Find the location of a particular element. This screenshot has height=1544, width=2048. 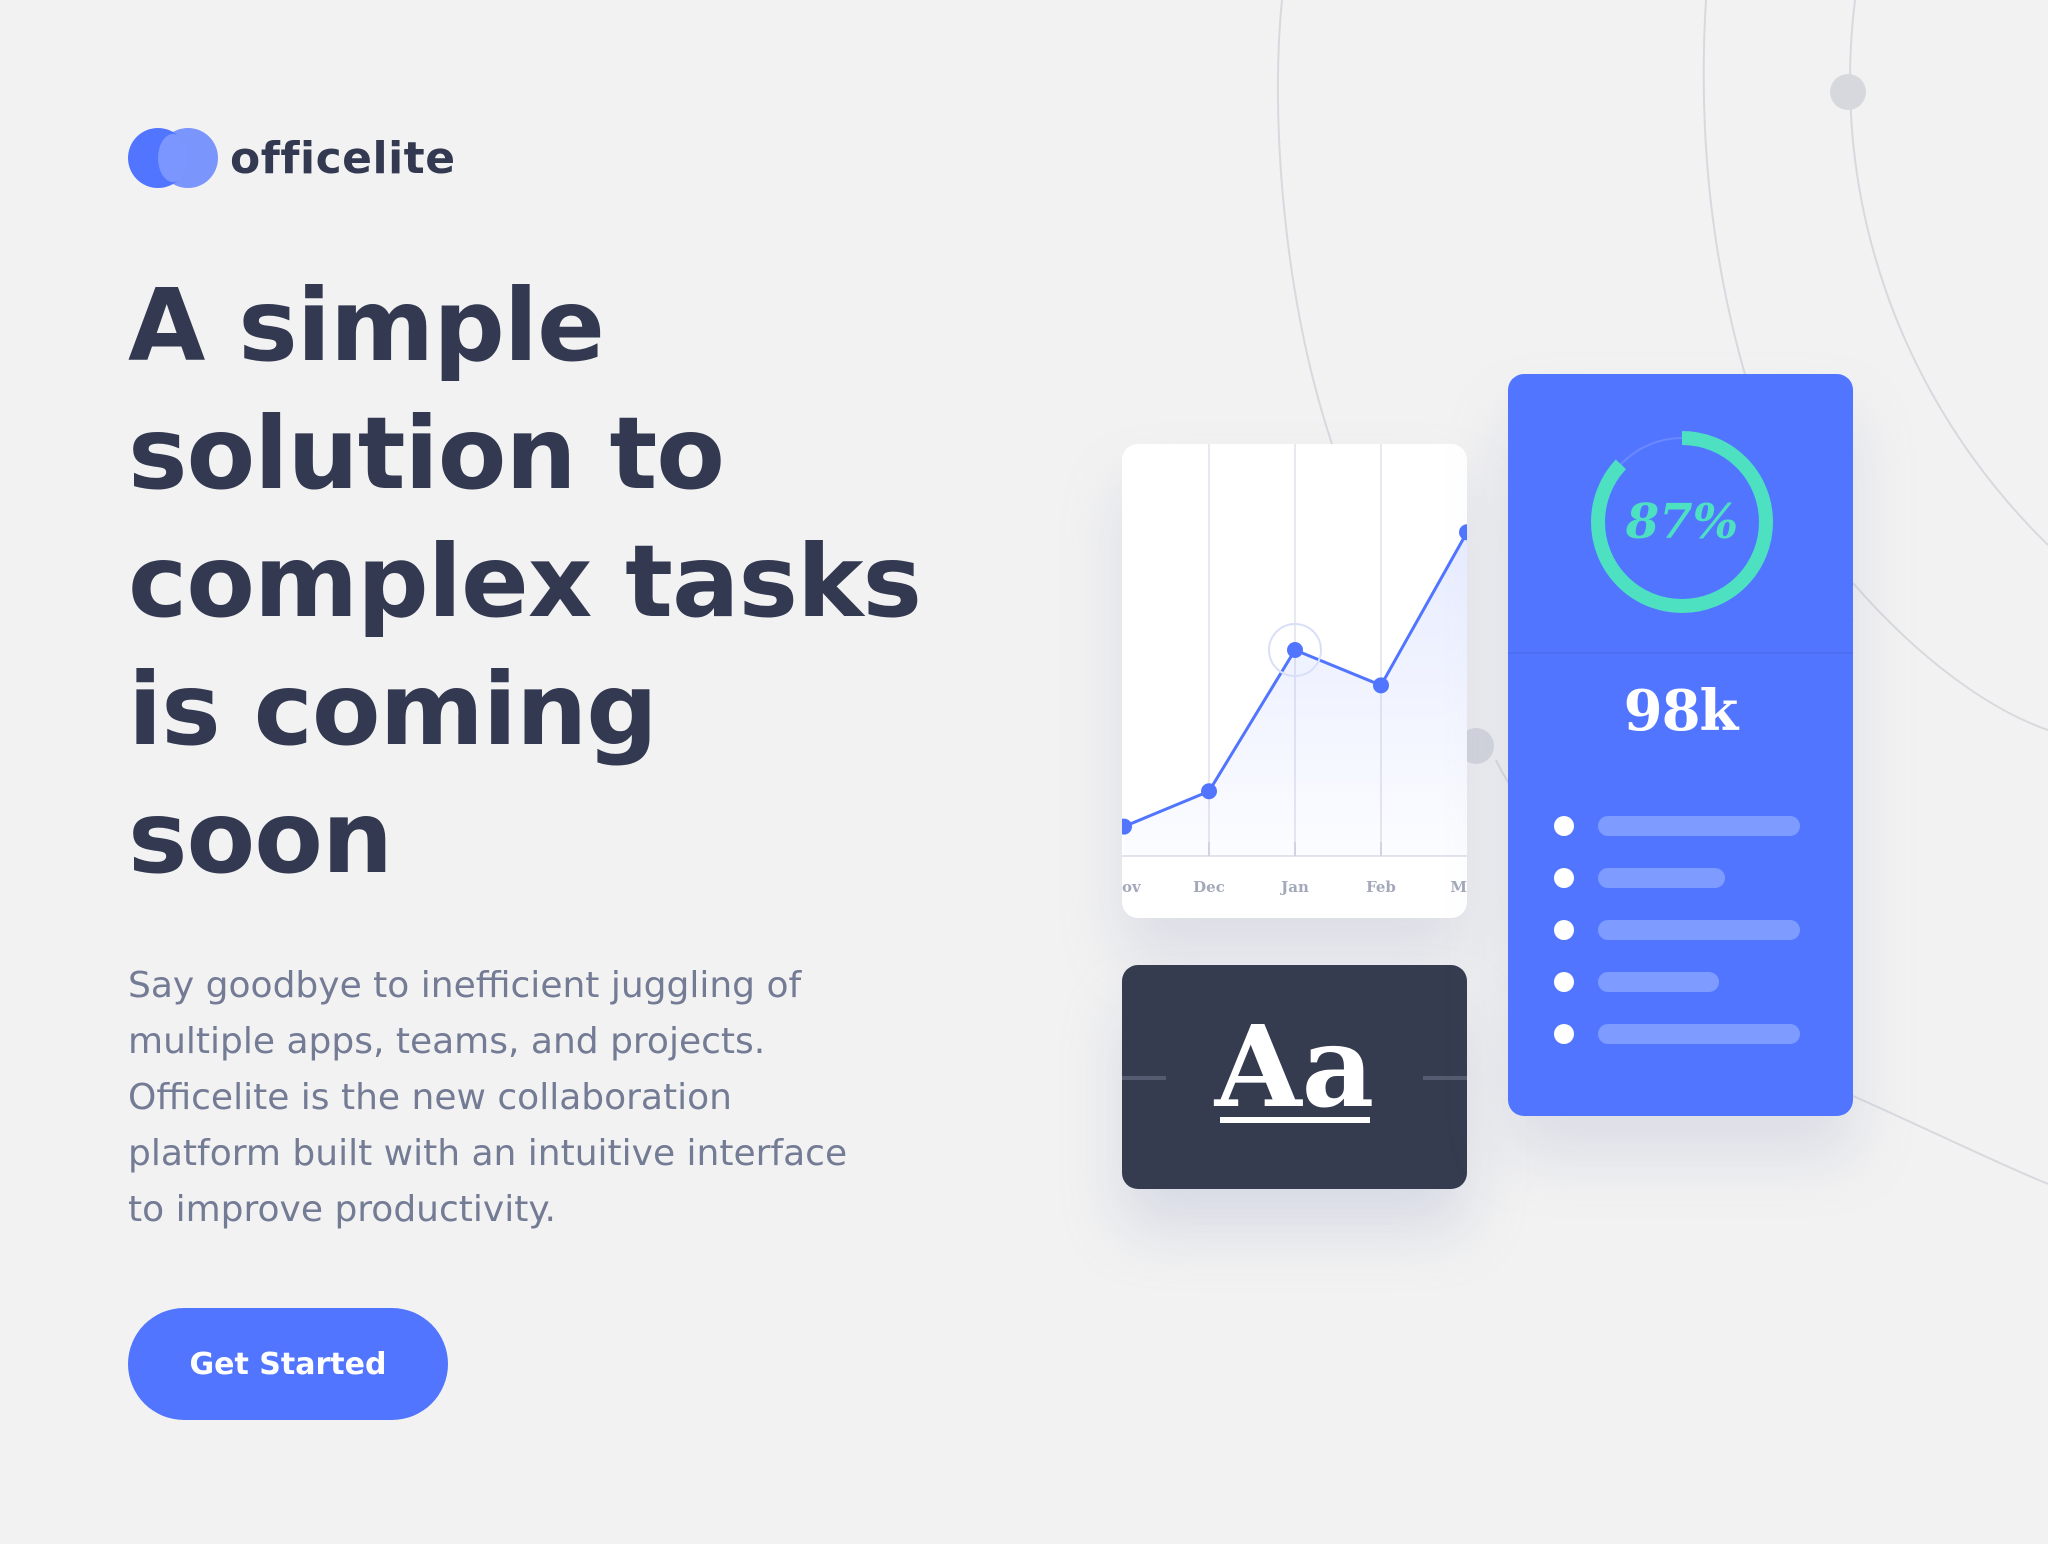

chart-card: ov Dec Jan Feb M is located at coordinates (1294, 681).